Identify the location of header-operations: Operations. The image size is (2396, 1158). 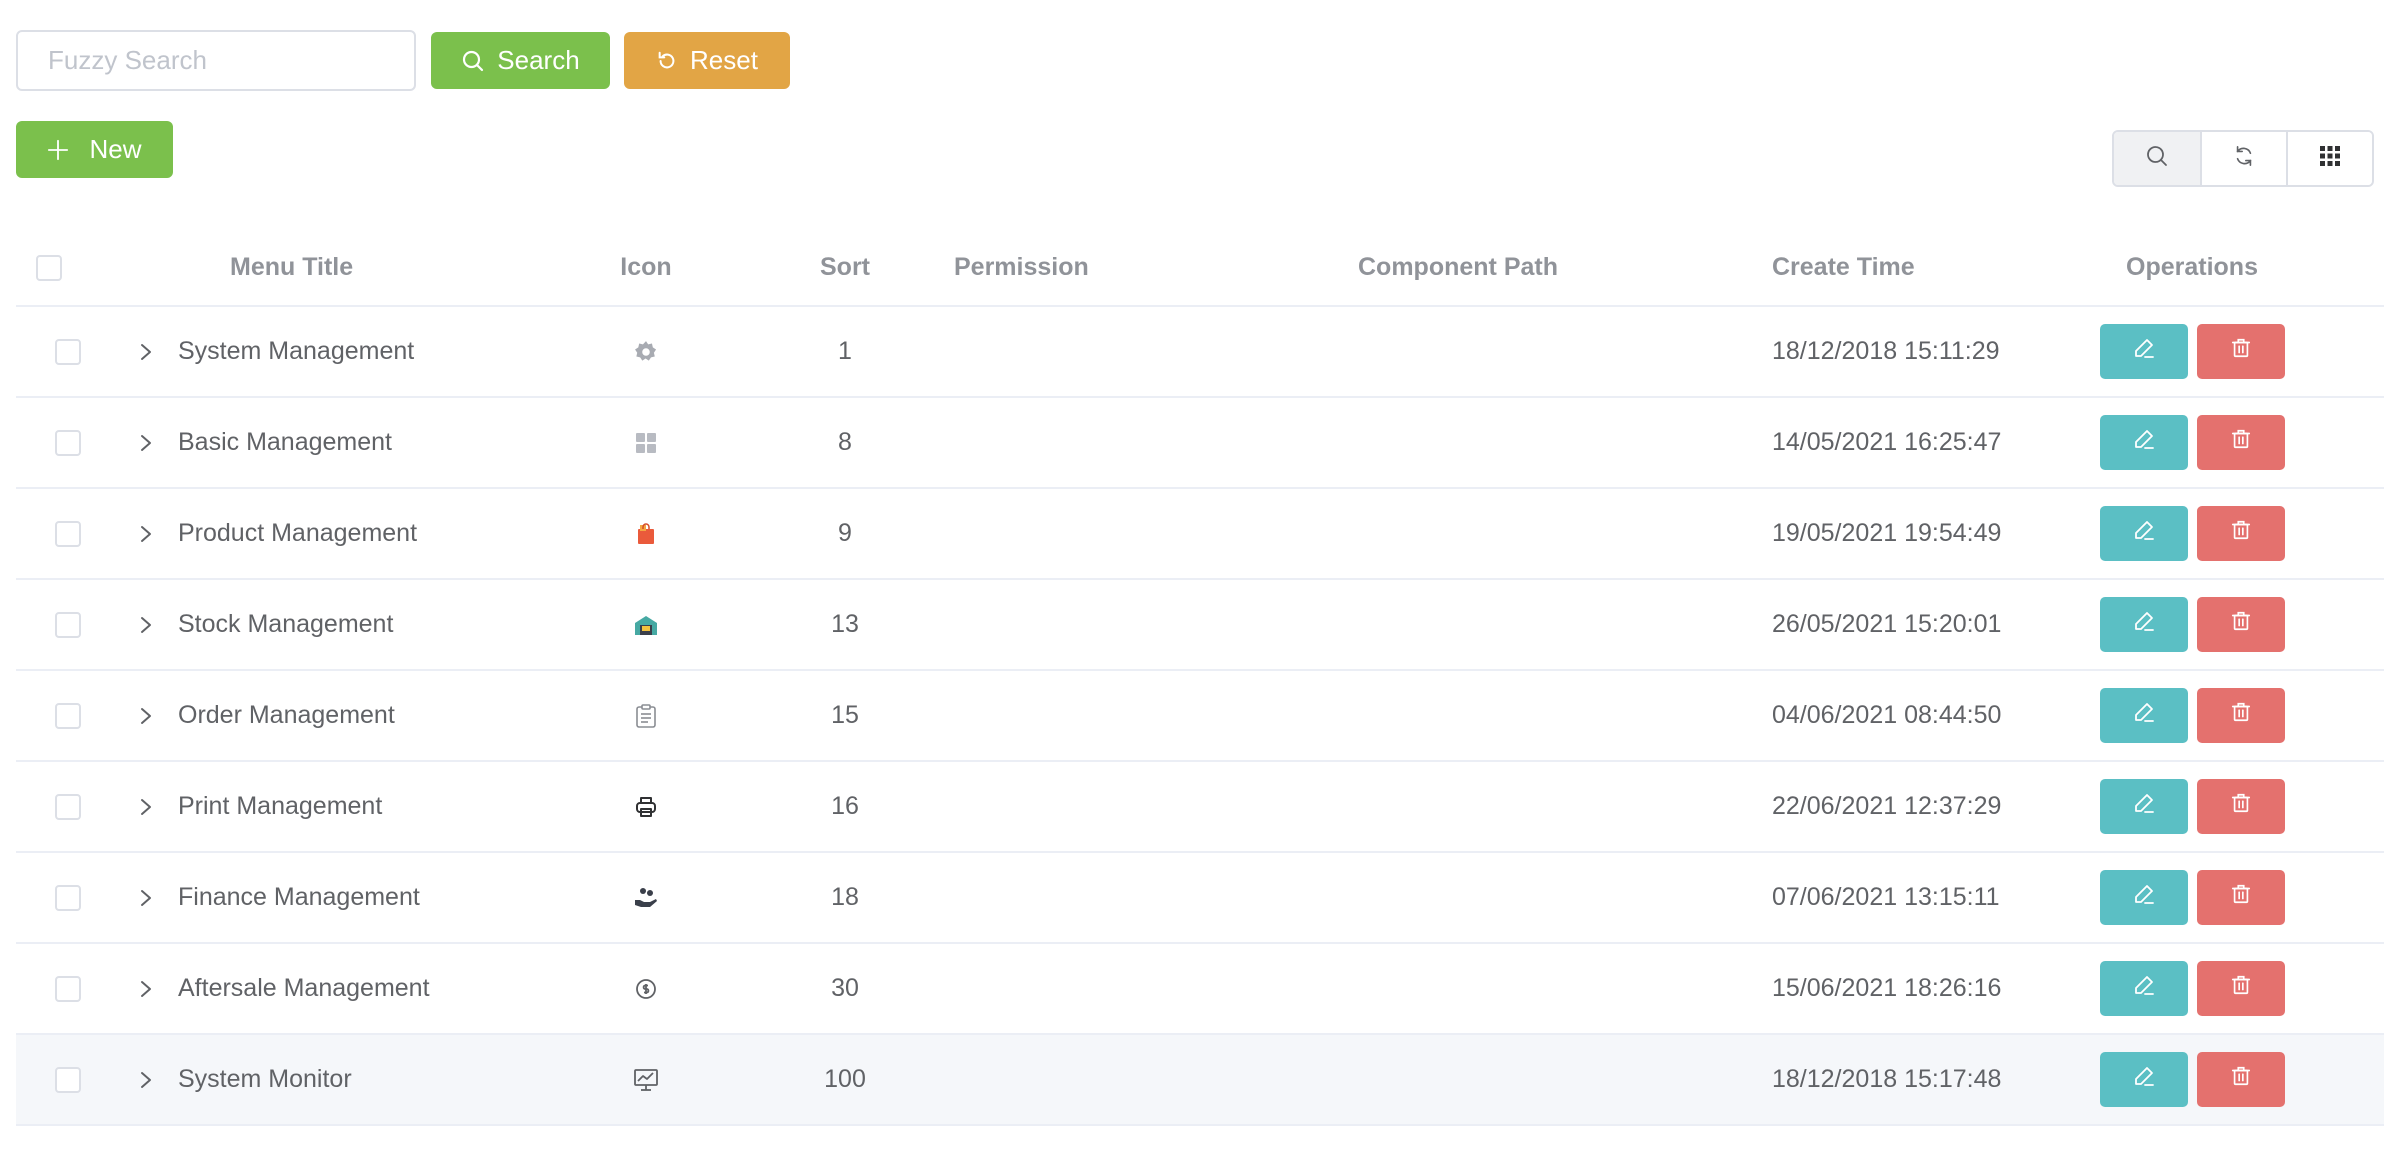
(2192, 267).